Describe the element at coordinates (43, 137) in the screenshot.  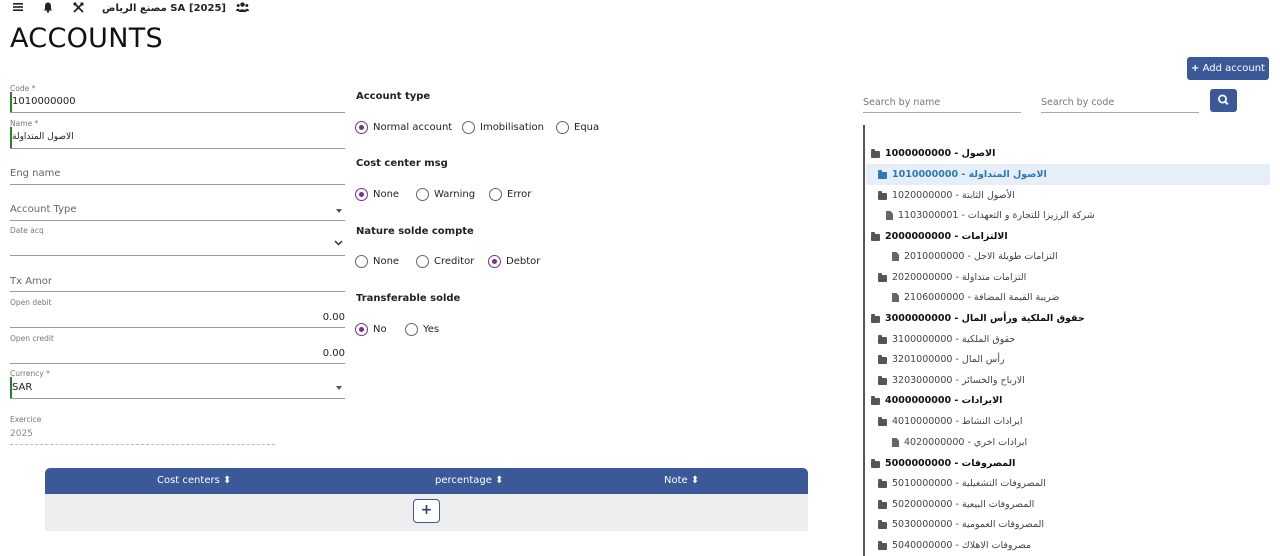
I see `name-input: الاصول المتداولة` at that location.